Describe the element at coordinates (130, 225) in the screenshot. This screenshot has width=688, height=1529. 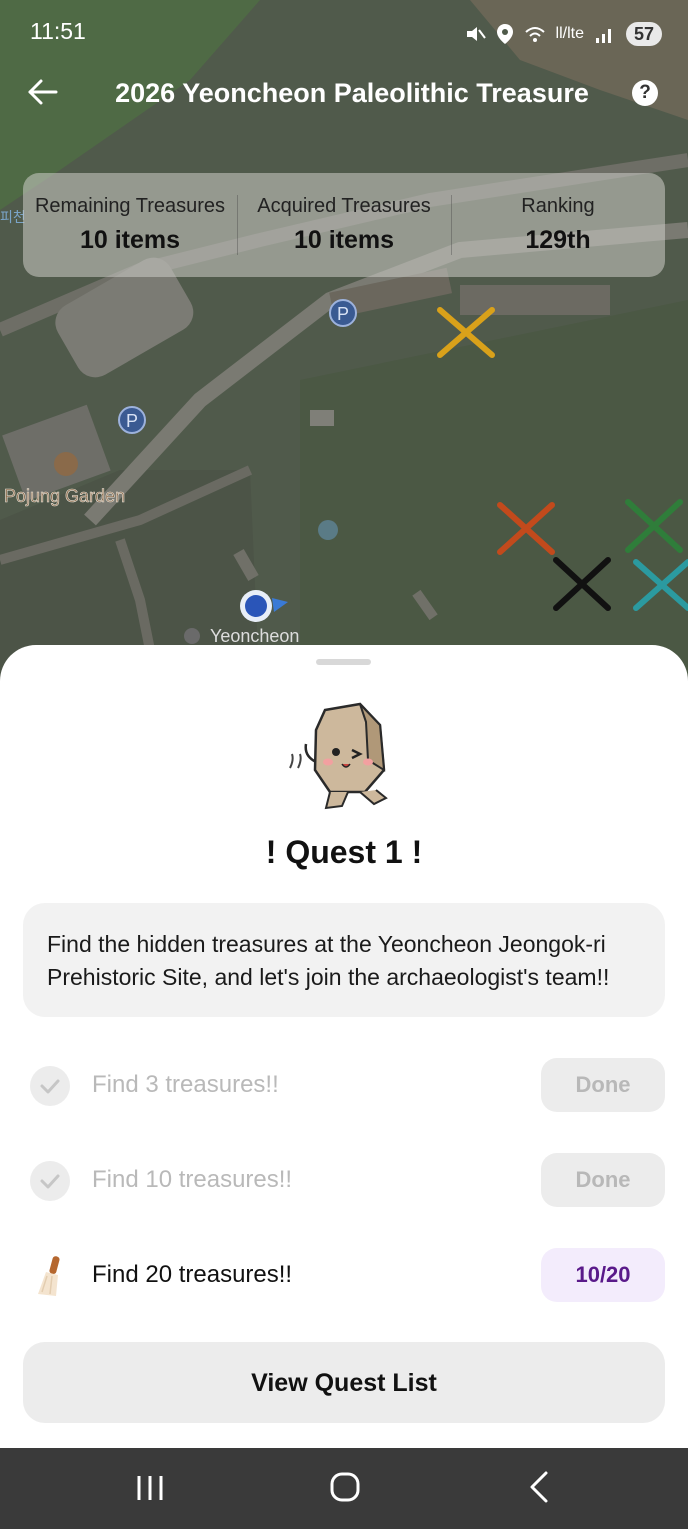
I see `stat-remaining: Remaining Treasures 10 items` at that location.